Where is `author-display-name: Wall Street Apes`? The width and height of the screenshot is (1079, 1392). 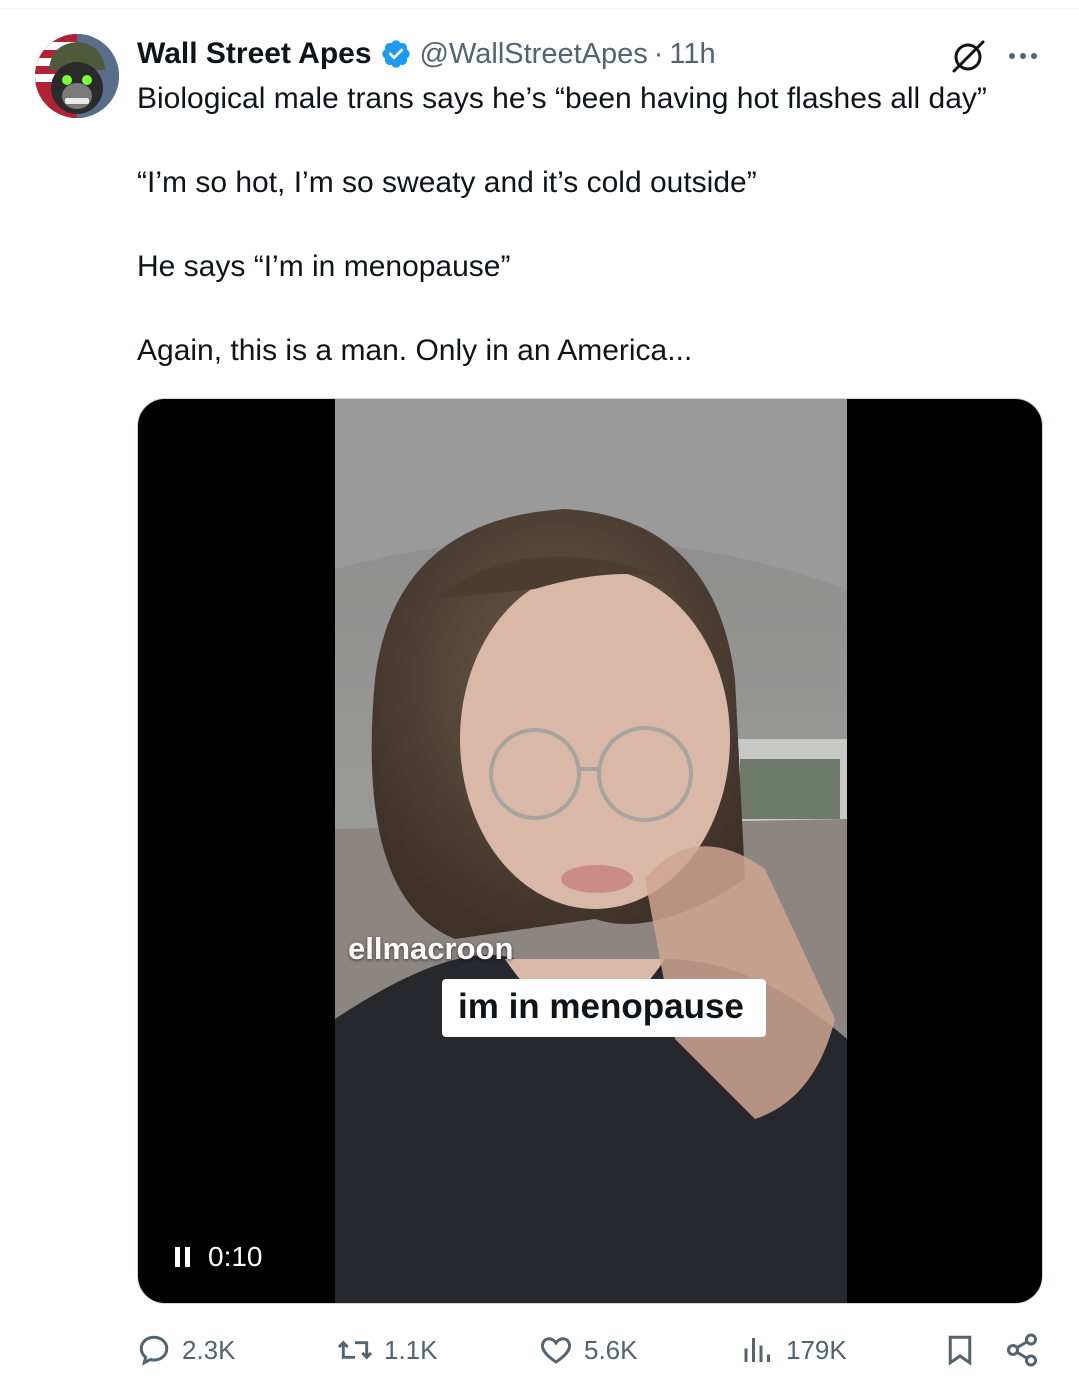 author-display-name: Wall Street Apes is located at coordinates (254, 54).